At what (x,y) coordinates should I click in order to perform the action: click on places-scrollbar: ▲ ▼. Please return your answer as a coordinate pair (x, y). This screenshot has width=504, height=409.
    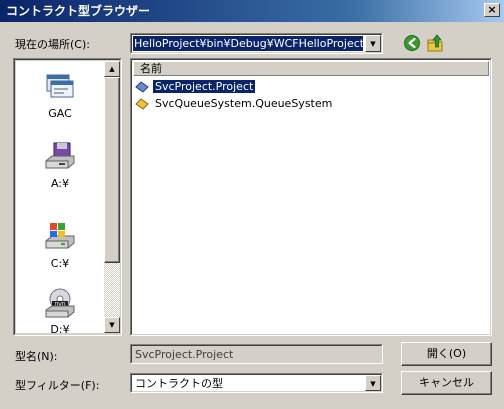
    Looking at the image, I should click on (112, 197).